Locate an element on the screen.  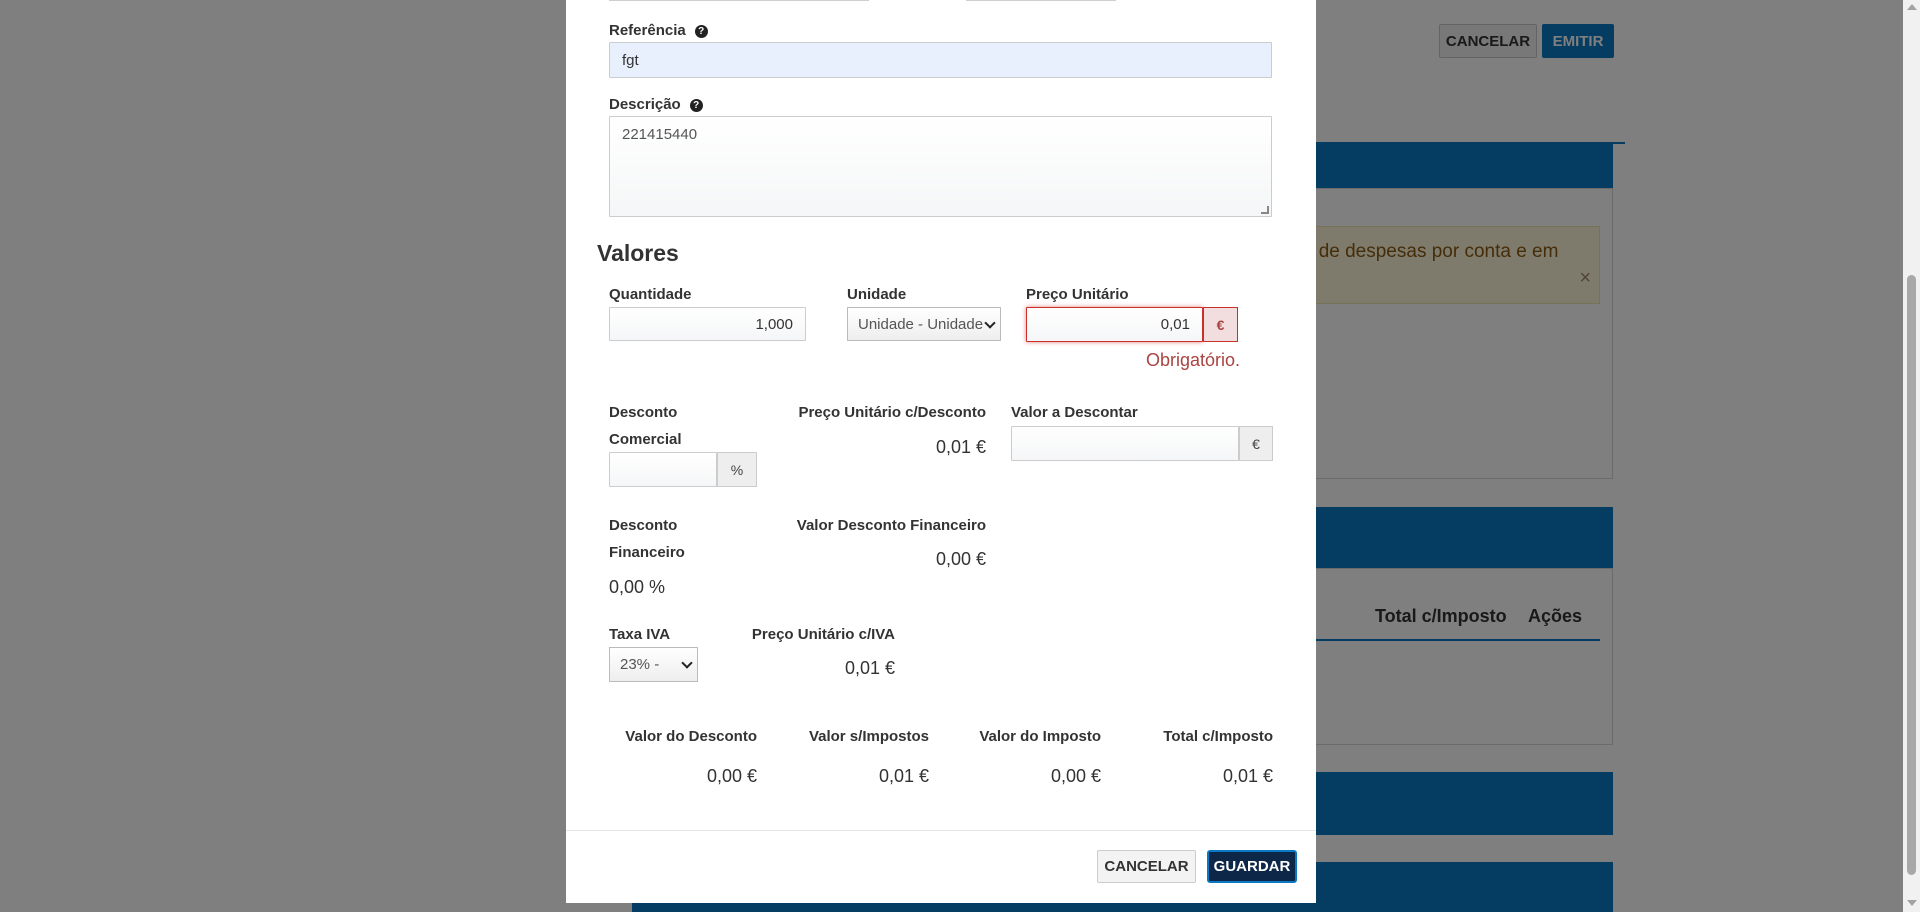
resize-grip-icon is located at coordinates (1265, 210).